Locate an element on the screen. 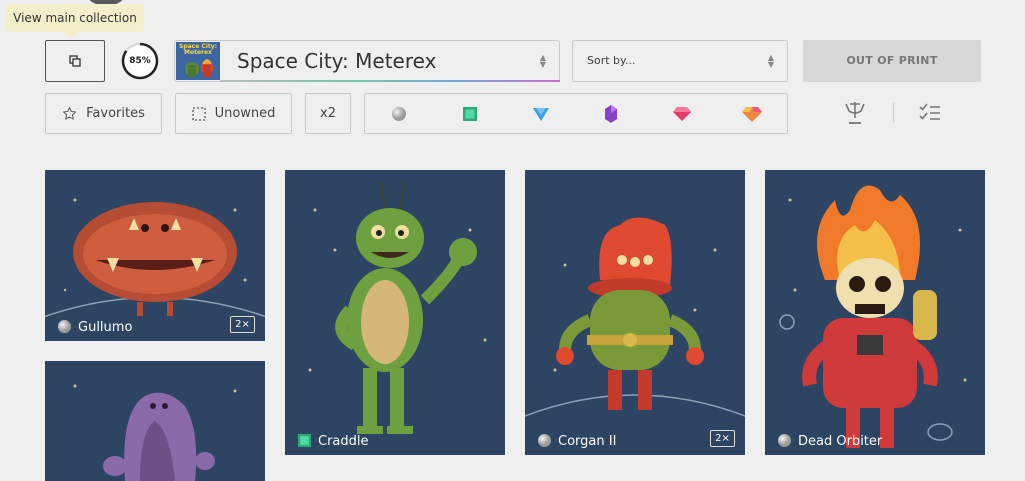 Image resolution: width=1025 pixels, height=481 pixels. star-icon is located at coordinates (69, 113).